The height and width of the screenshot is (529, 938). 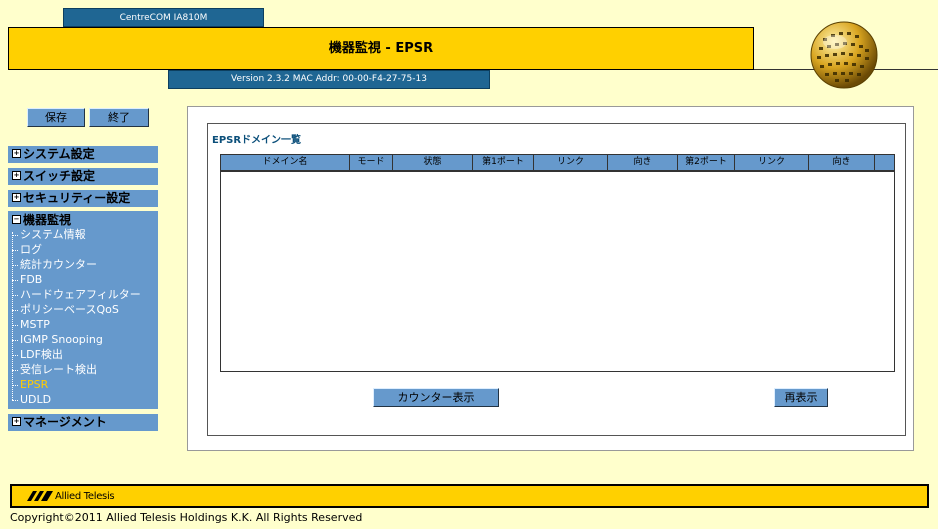 What do you see at coordinates (61, 340) in the screenshot?
I see `nav-monitor-item: IGMP Snooping` at bounding box center [61, 340].